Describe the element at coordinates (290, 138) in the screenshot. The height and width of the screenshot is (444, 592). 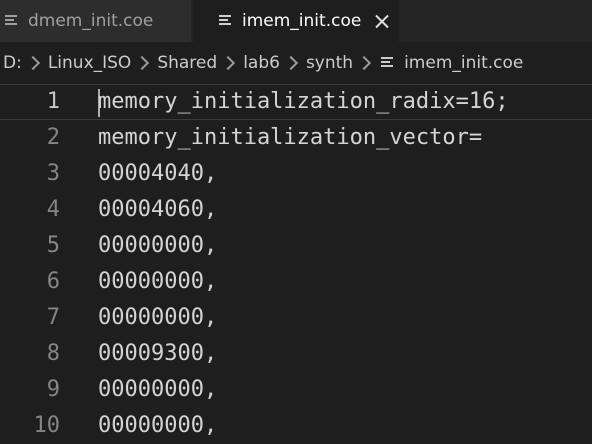
I see `code-text: memory_initialization_vector=` at that location.